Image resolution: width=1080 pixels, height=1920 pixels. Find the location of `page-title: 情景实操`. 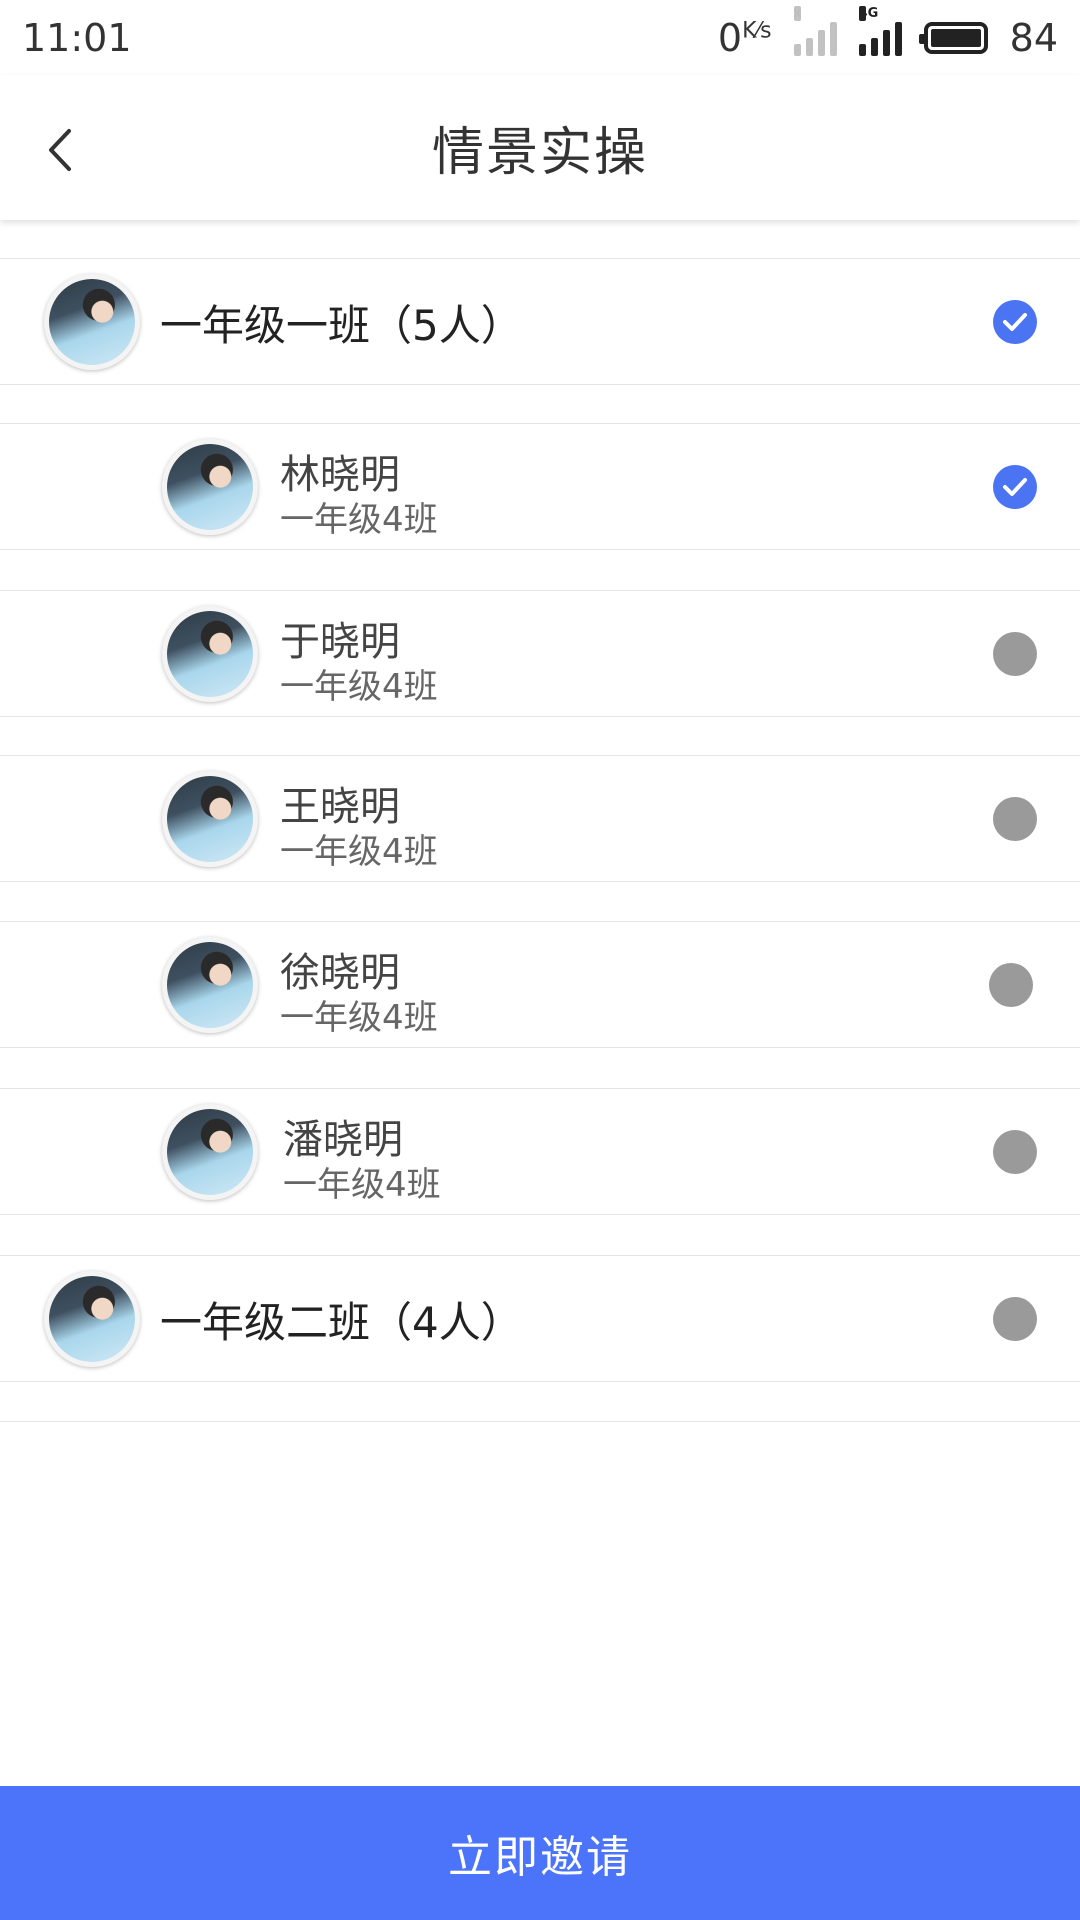

page-title: 情景实操 is located at coordinates (539, 153).